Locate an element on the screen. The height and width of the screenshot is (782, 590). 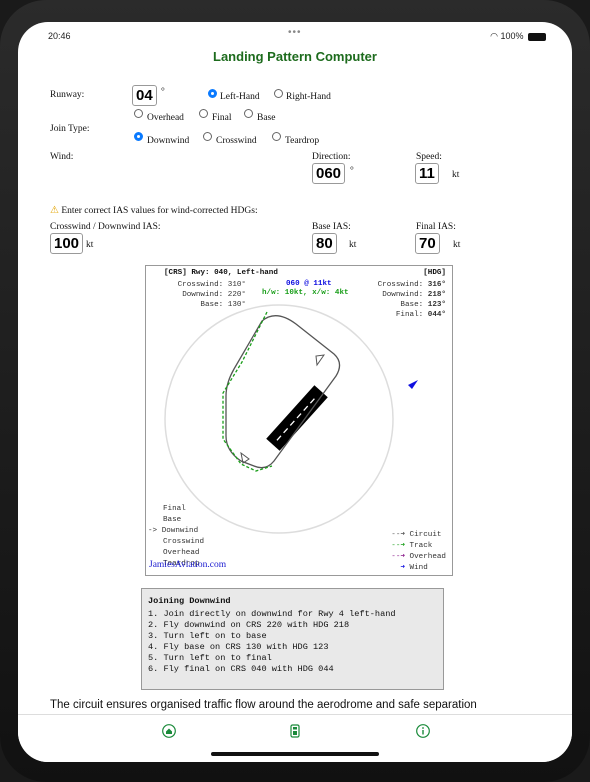
final-ias-label: Final IAS: is located at coordinates (436, 227).